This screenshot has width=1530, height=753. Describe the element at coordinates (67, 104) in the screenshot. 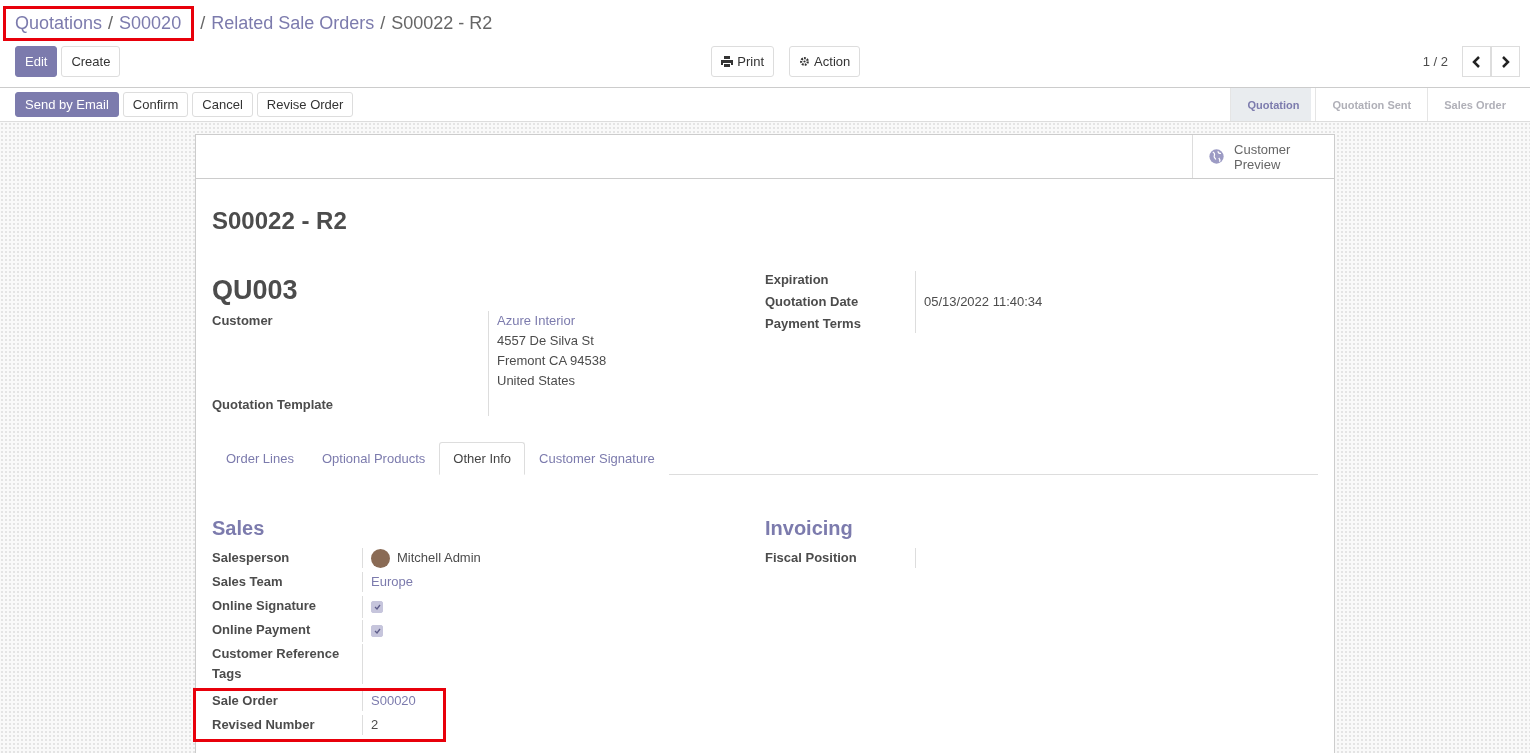

I see `status-action-button: Send by Email` at that location.